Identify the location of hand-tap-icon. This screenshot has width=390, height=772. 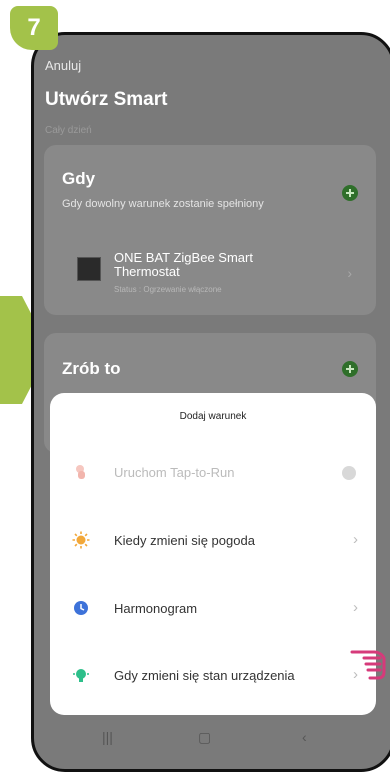
(80, 472).